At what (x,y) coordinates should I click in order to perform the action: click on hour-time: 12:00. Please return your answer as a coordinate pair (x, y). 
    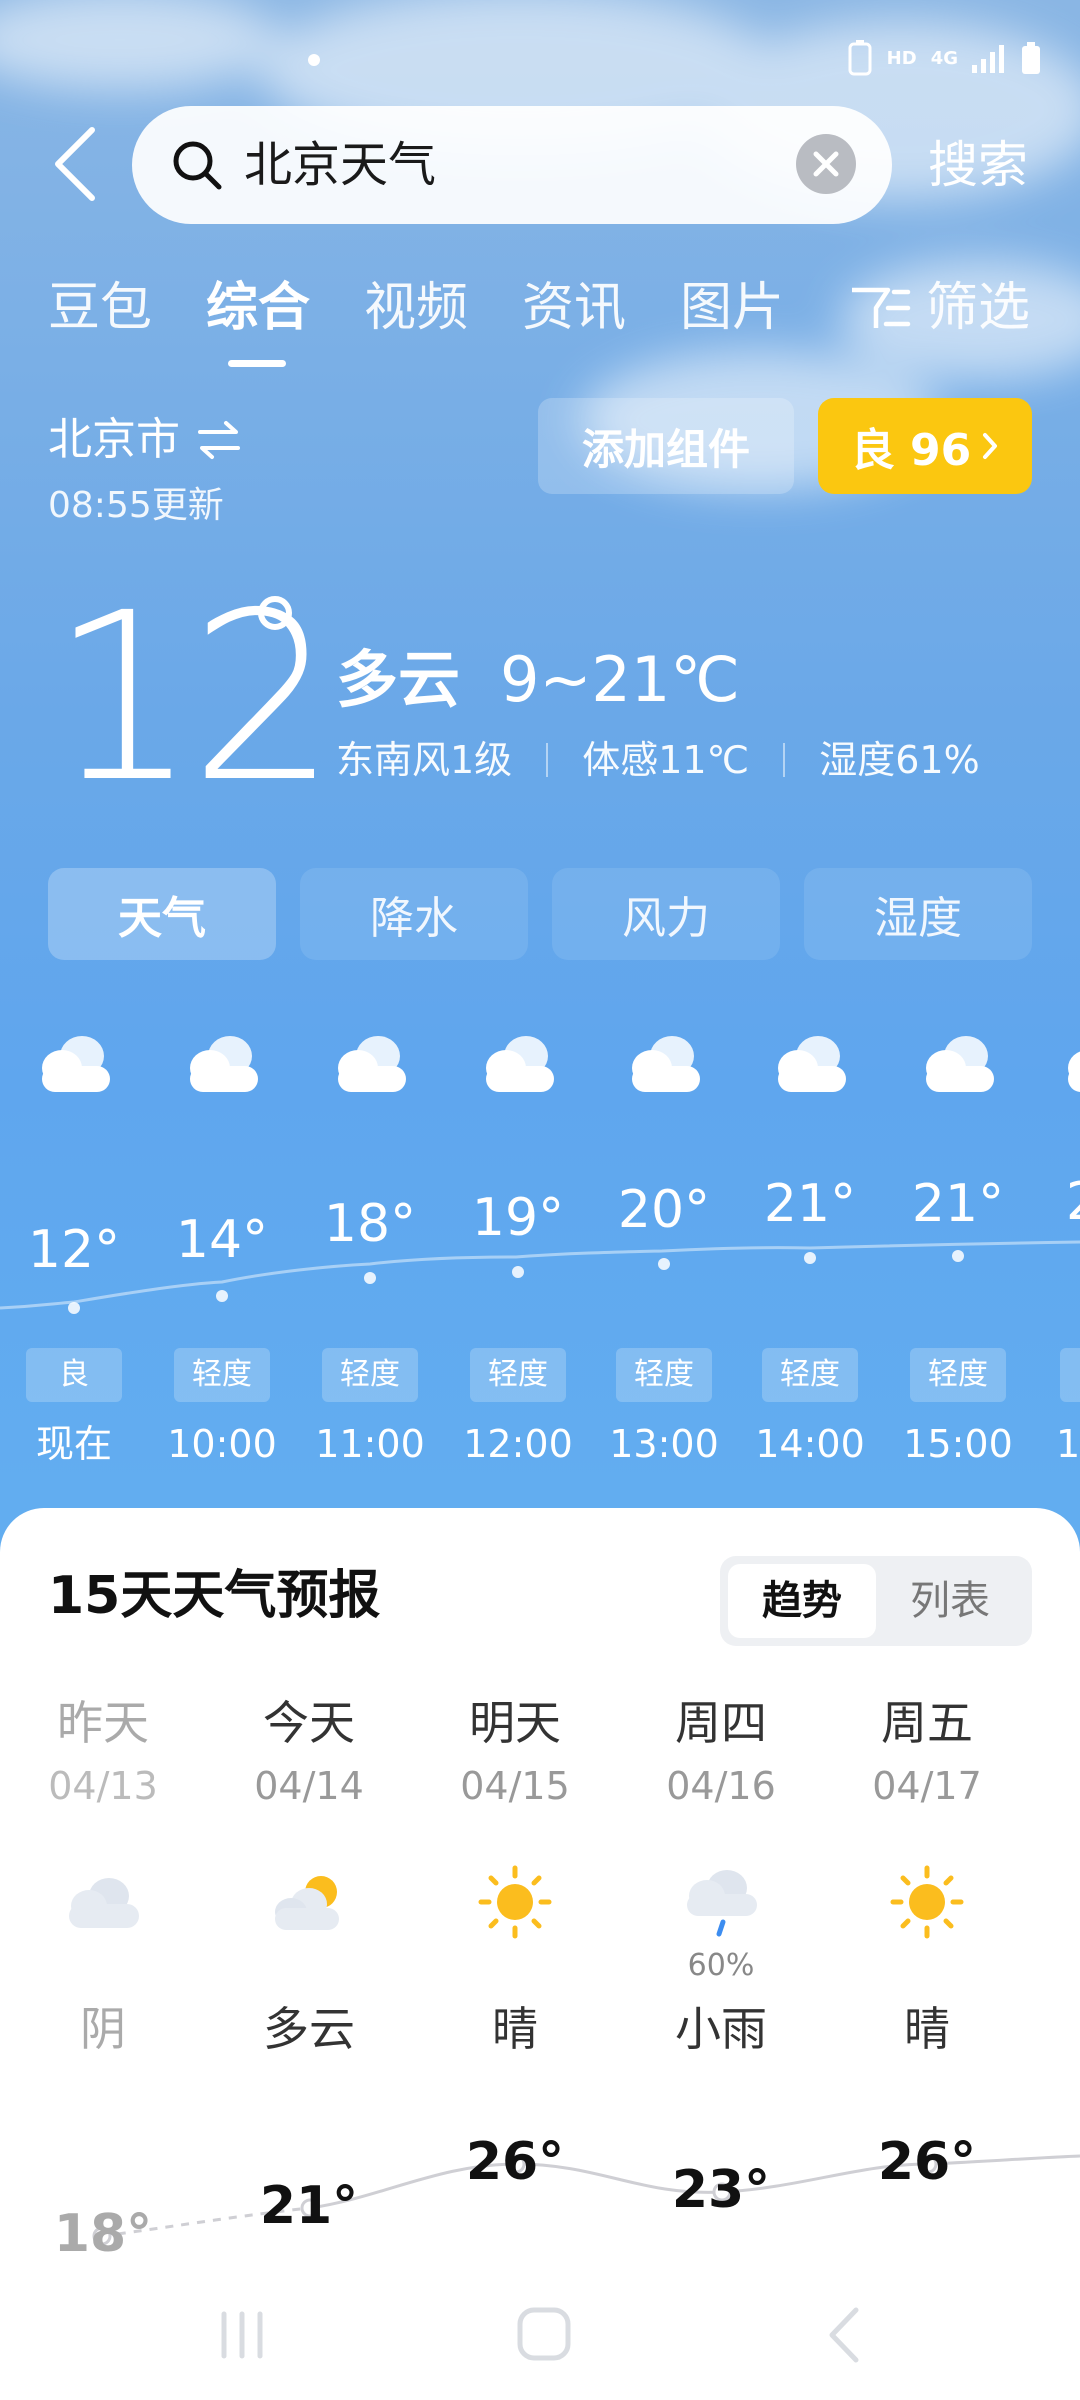
    Looking at the image, I should click on (518, 1444).